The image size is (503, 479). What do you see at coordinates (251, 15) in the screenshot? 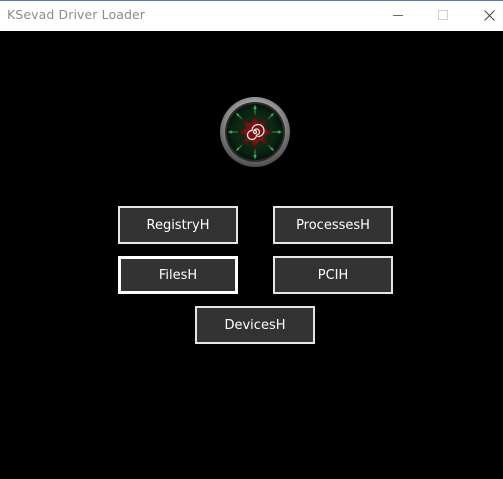
I see `title-bar: KSevad Driver Loader` at bounding box center [251, 15].